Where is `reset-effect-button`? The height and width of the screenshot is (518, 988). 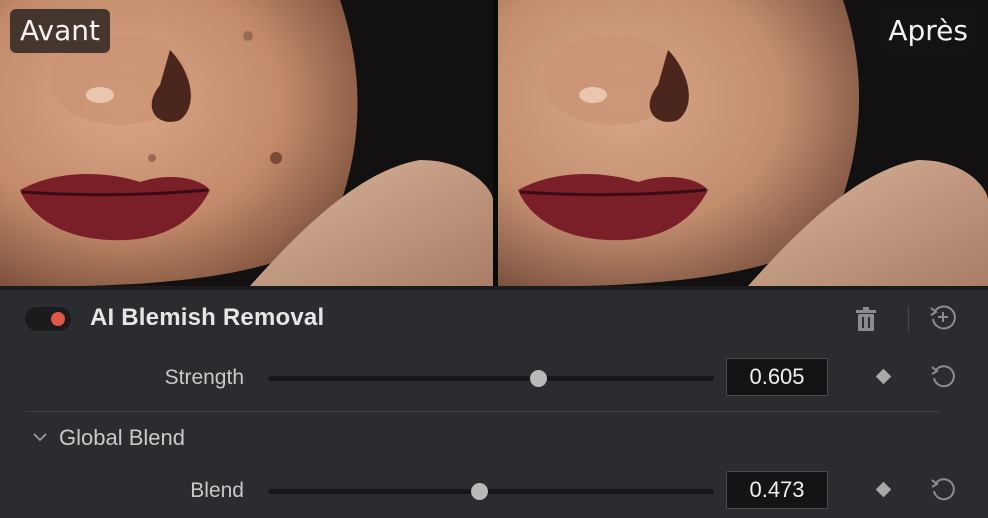
reset-effect-button is located at coordinates (943, 317).